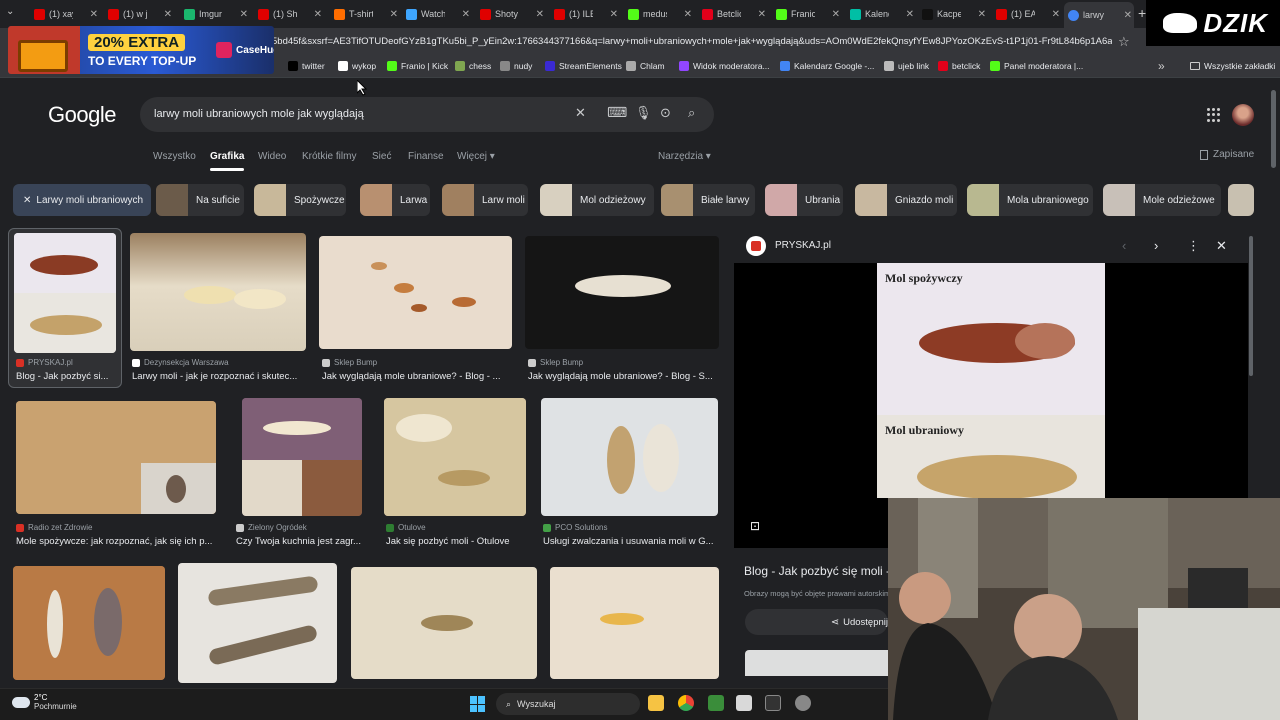 The height and width of the screenshot is (720, 1280). I want to click on browser-tab: Betclic ✕, so click(733, 14).